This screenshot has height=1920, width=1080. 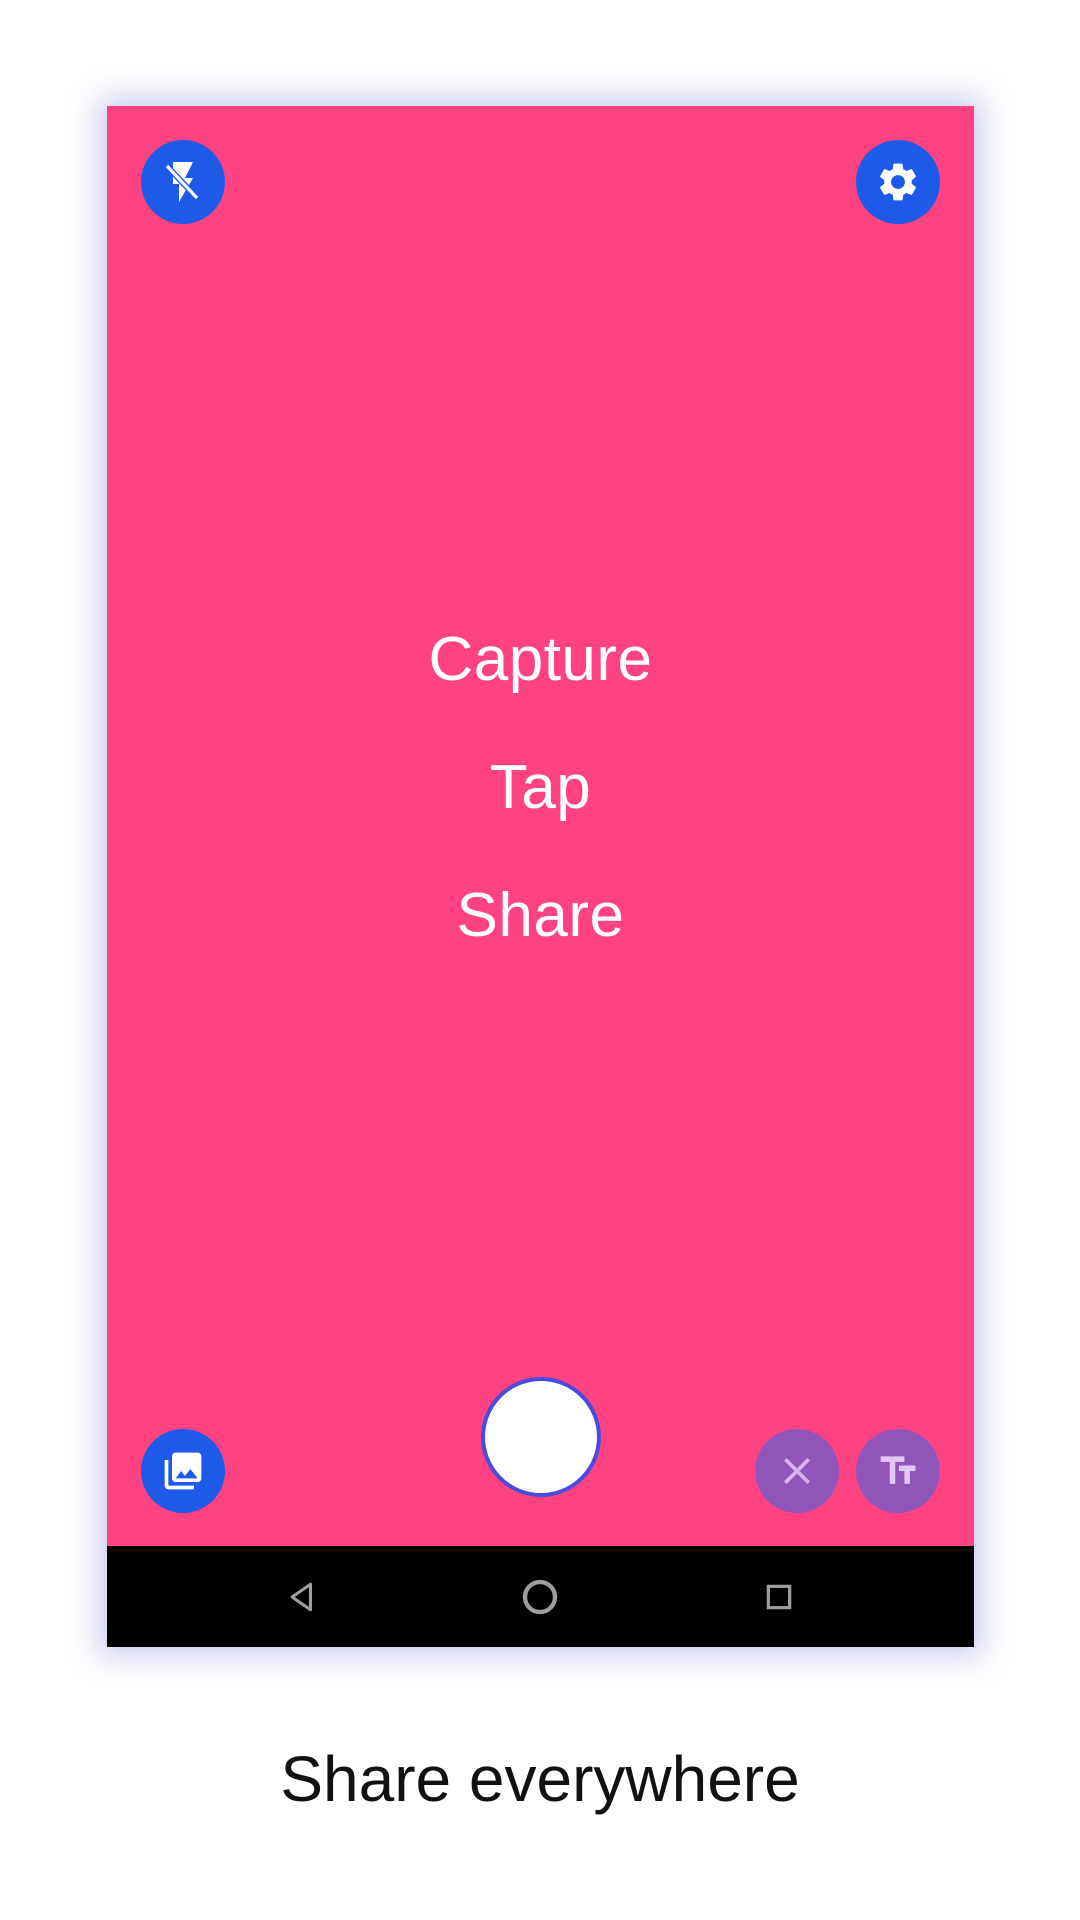 I want to click on text-size-button, so click(x=898, y=1471).